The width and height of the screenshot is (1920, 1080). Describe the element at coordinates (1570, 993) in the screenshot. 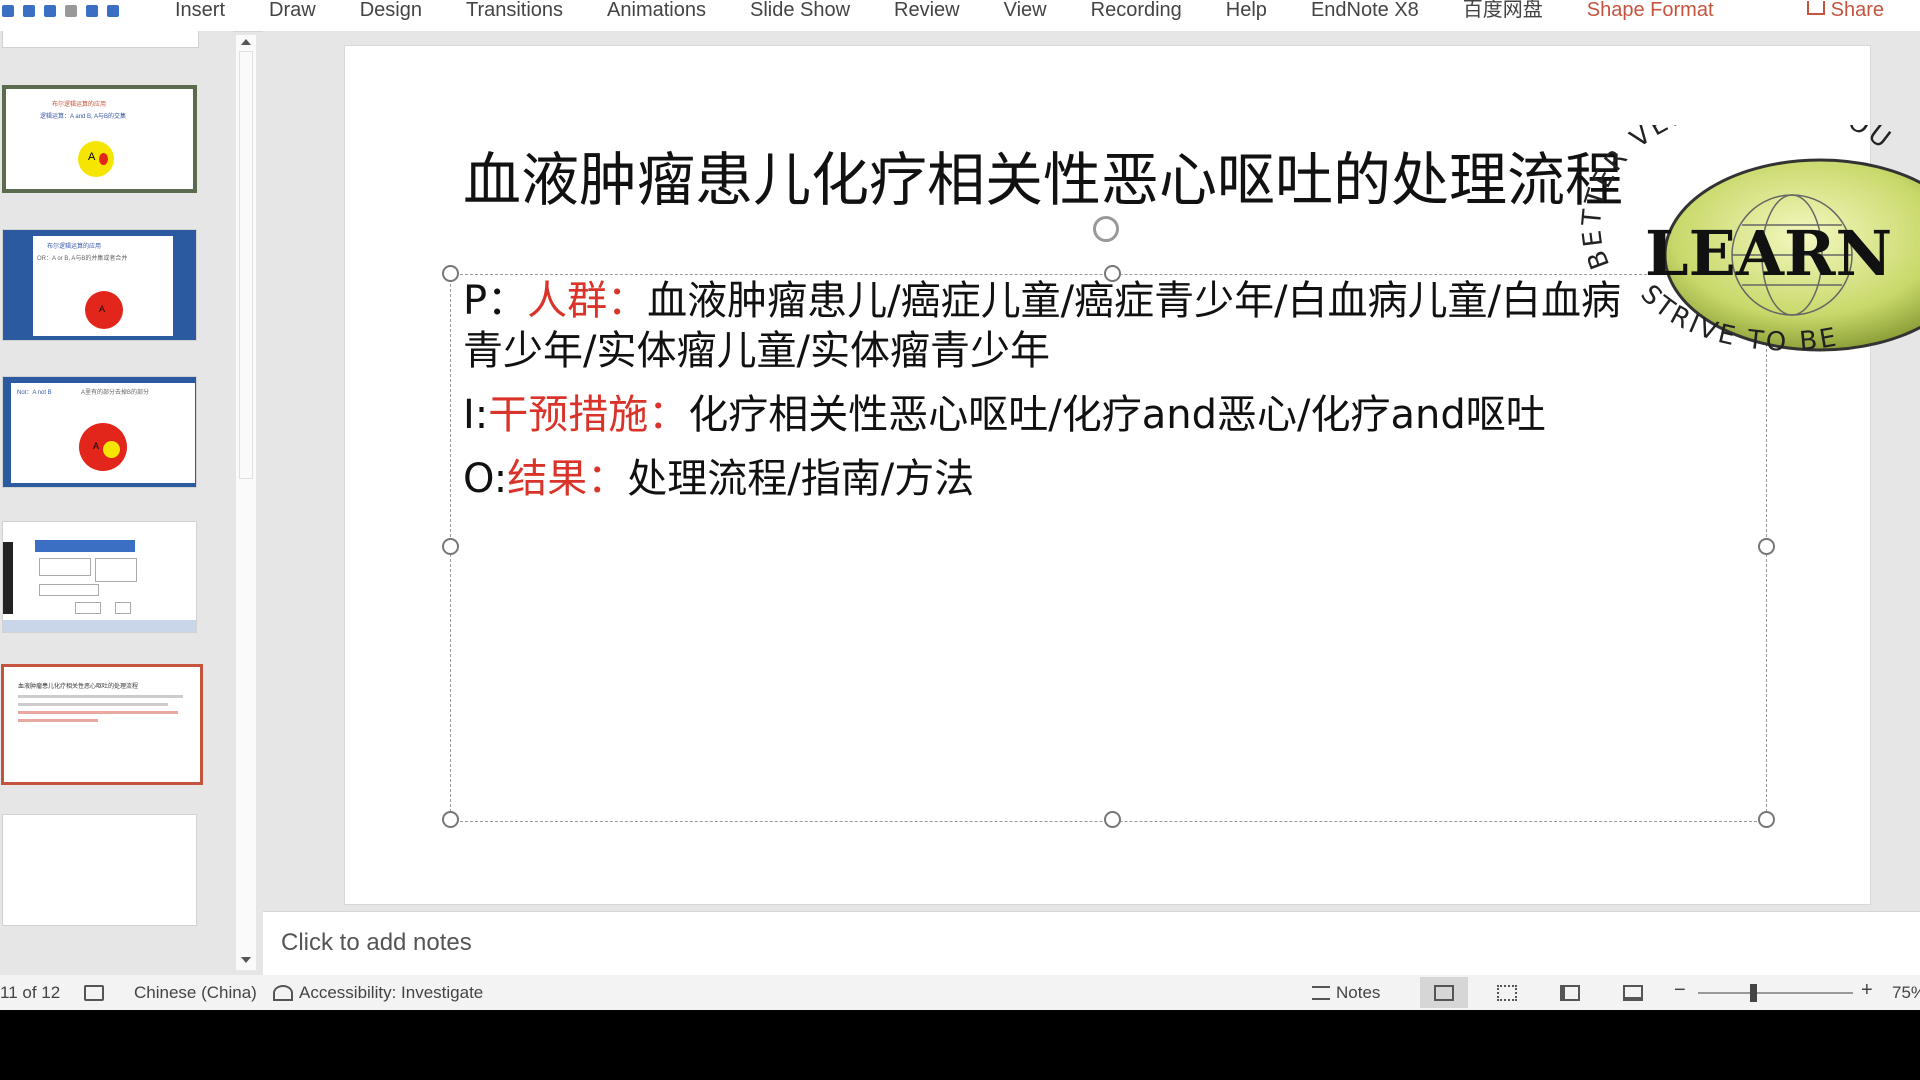

I see `reading-view-icon` at that location.